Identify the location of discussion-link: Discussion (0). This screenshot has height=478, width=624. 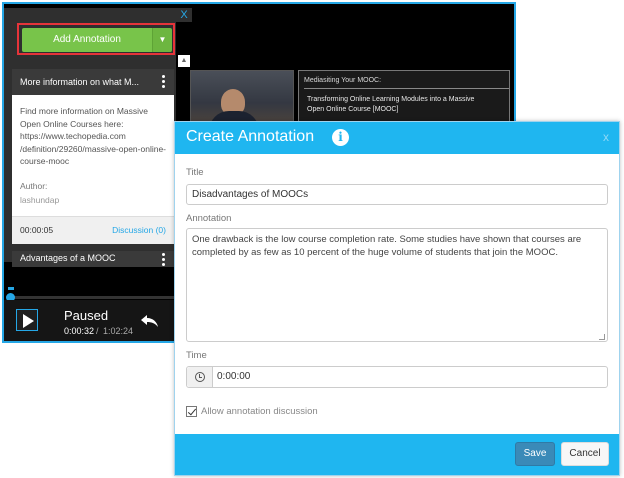
(139, 230).